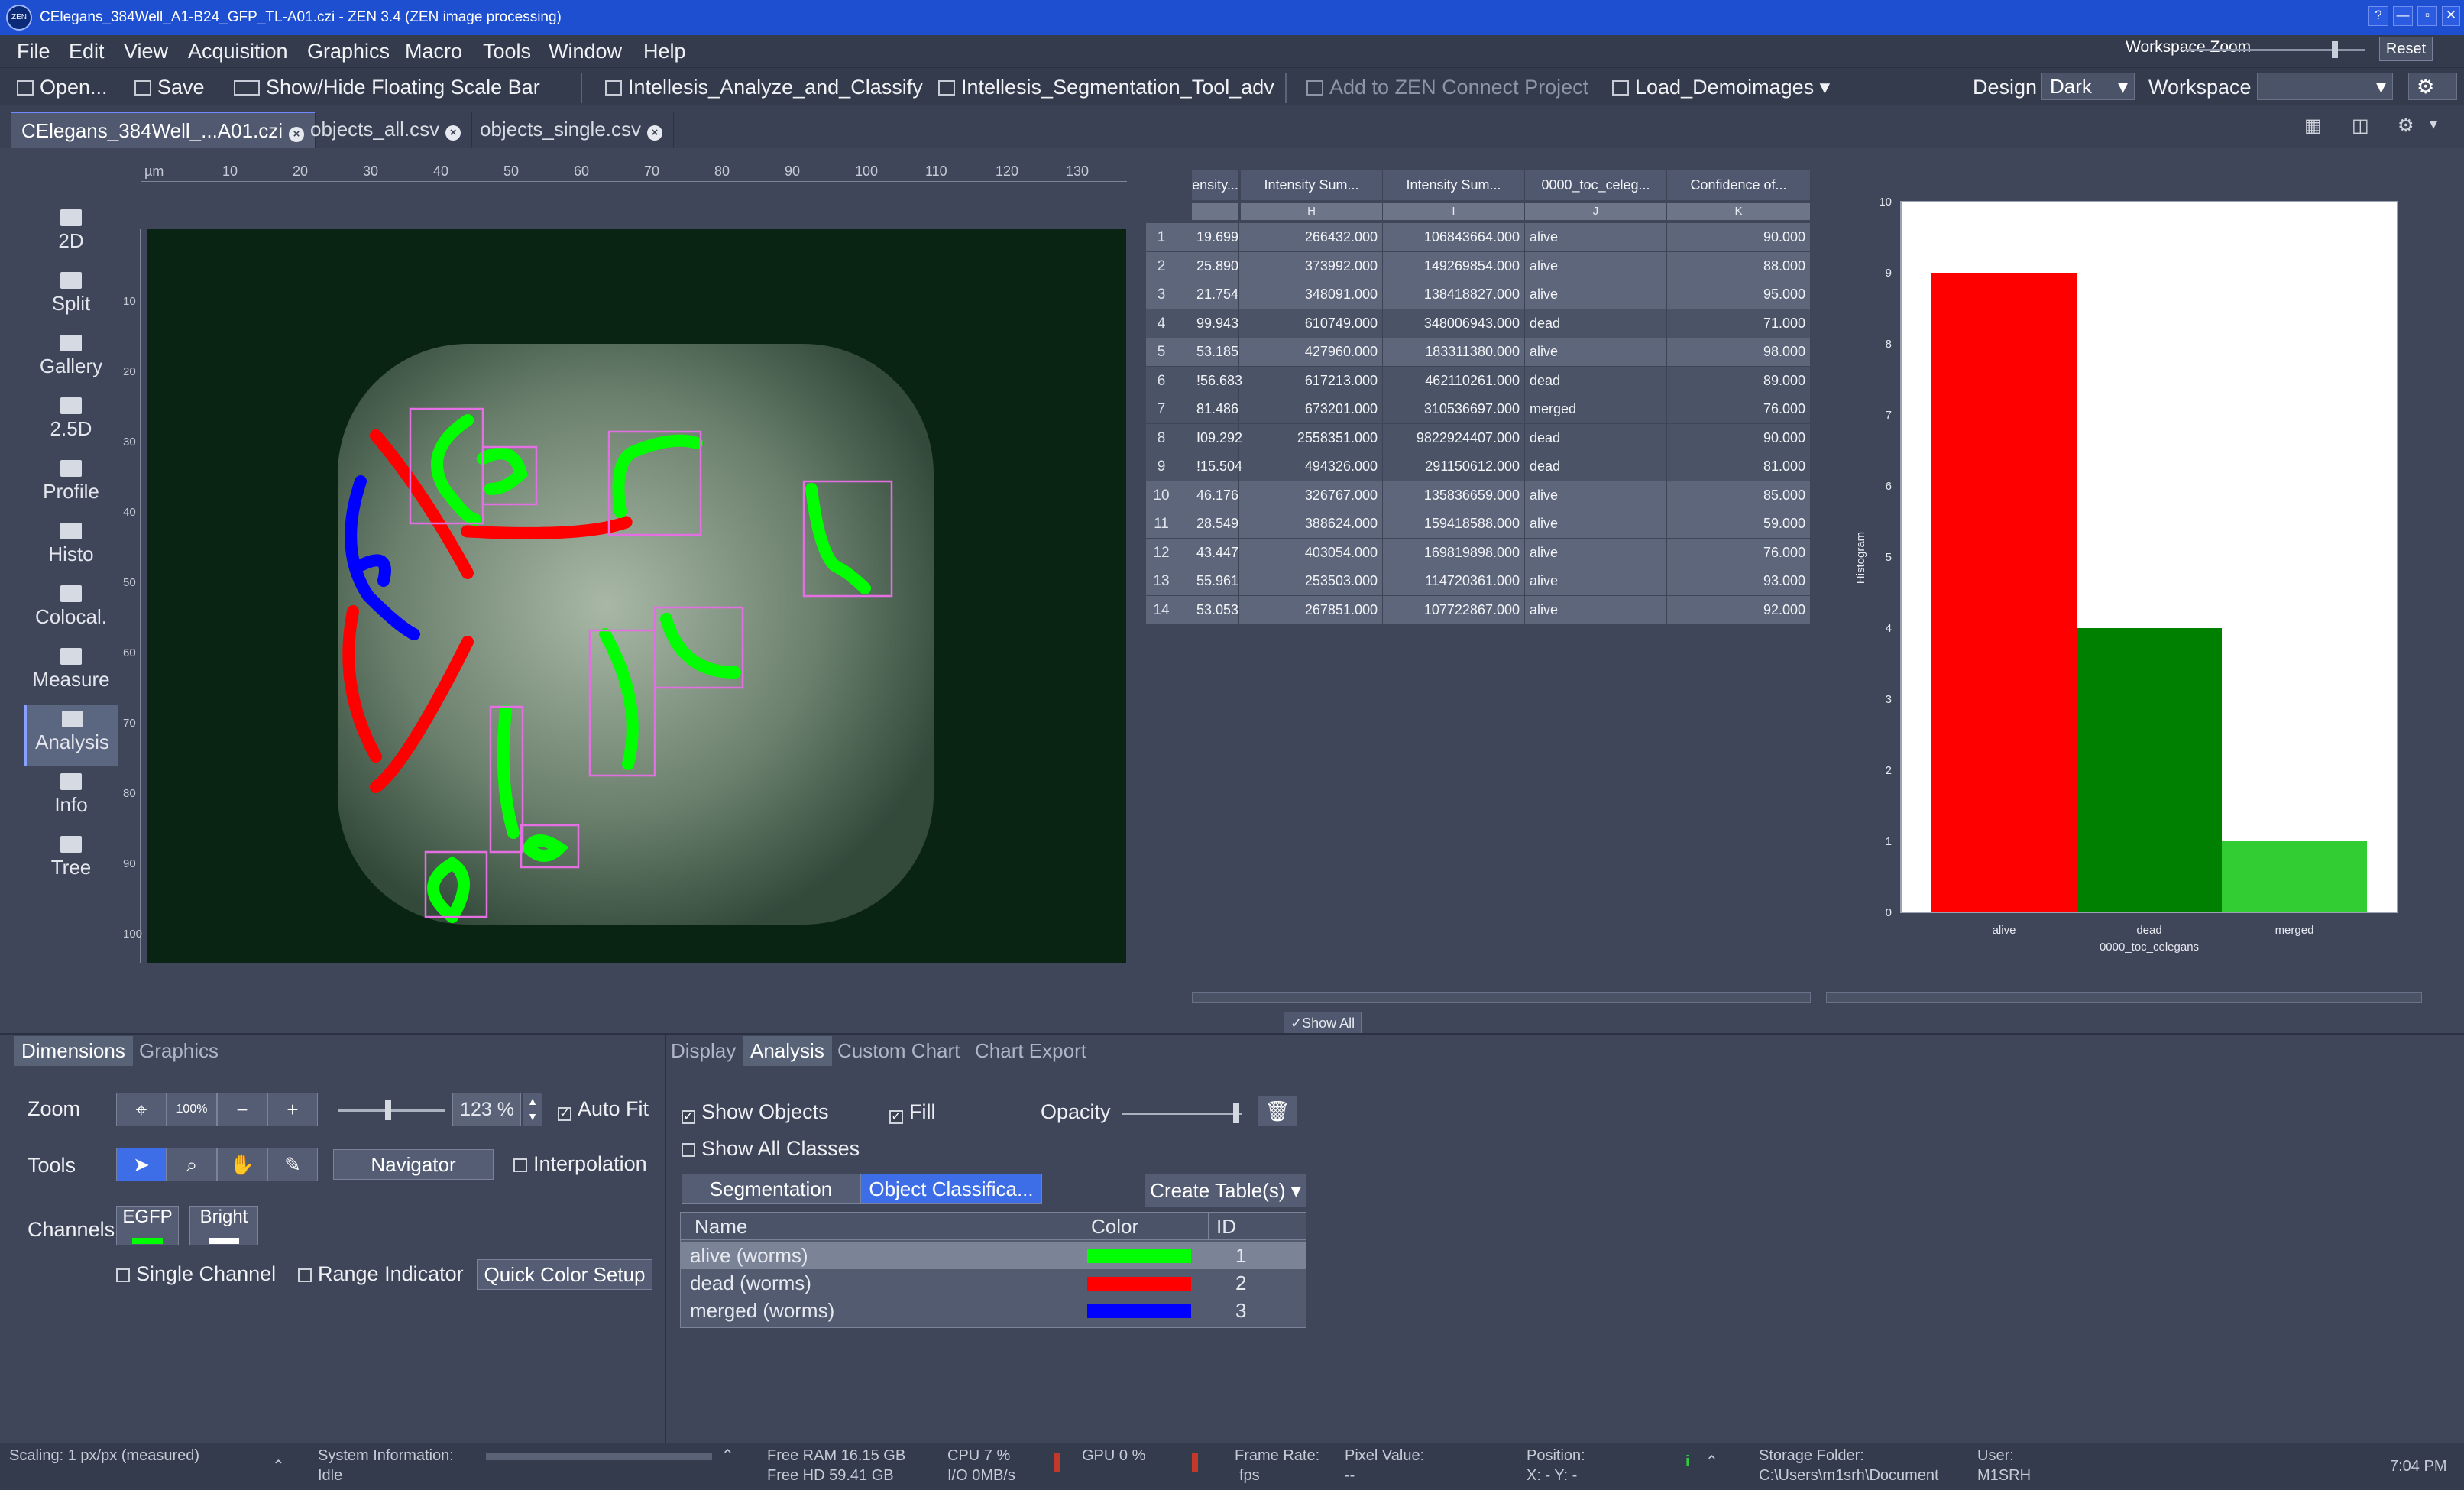 This screenshot has height=1490, width=2464. Describe the element at coordinates (1215, 581) in the screenshot. I see `table-cell: 55.961` at that location.